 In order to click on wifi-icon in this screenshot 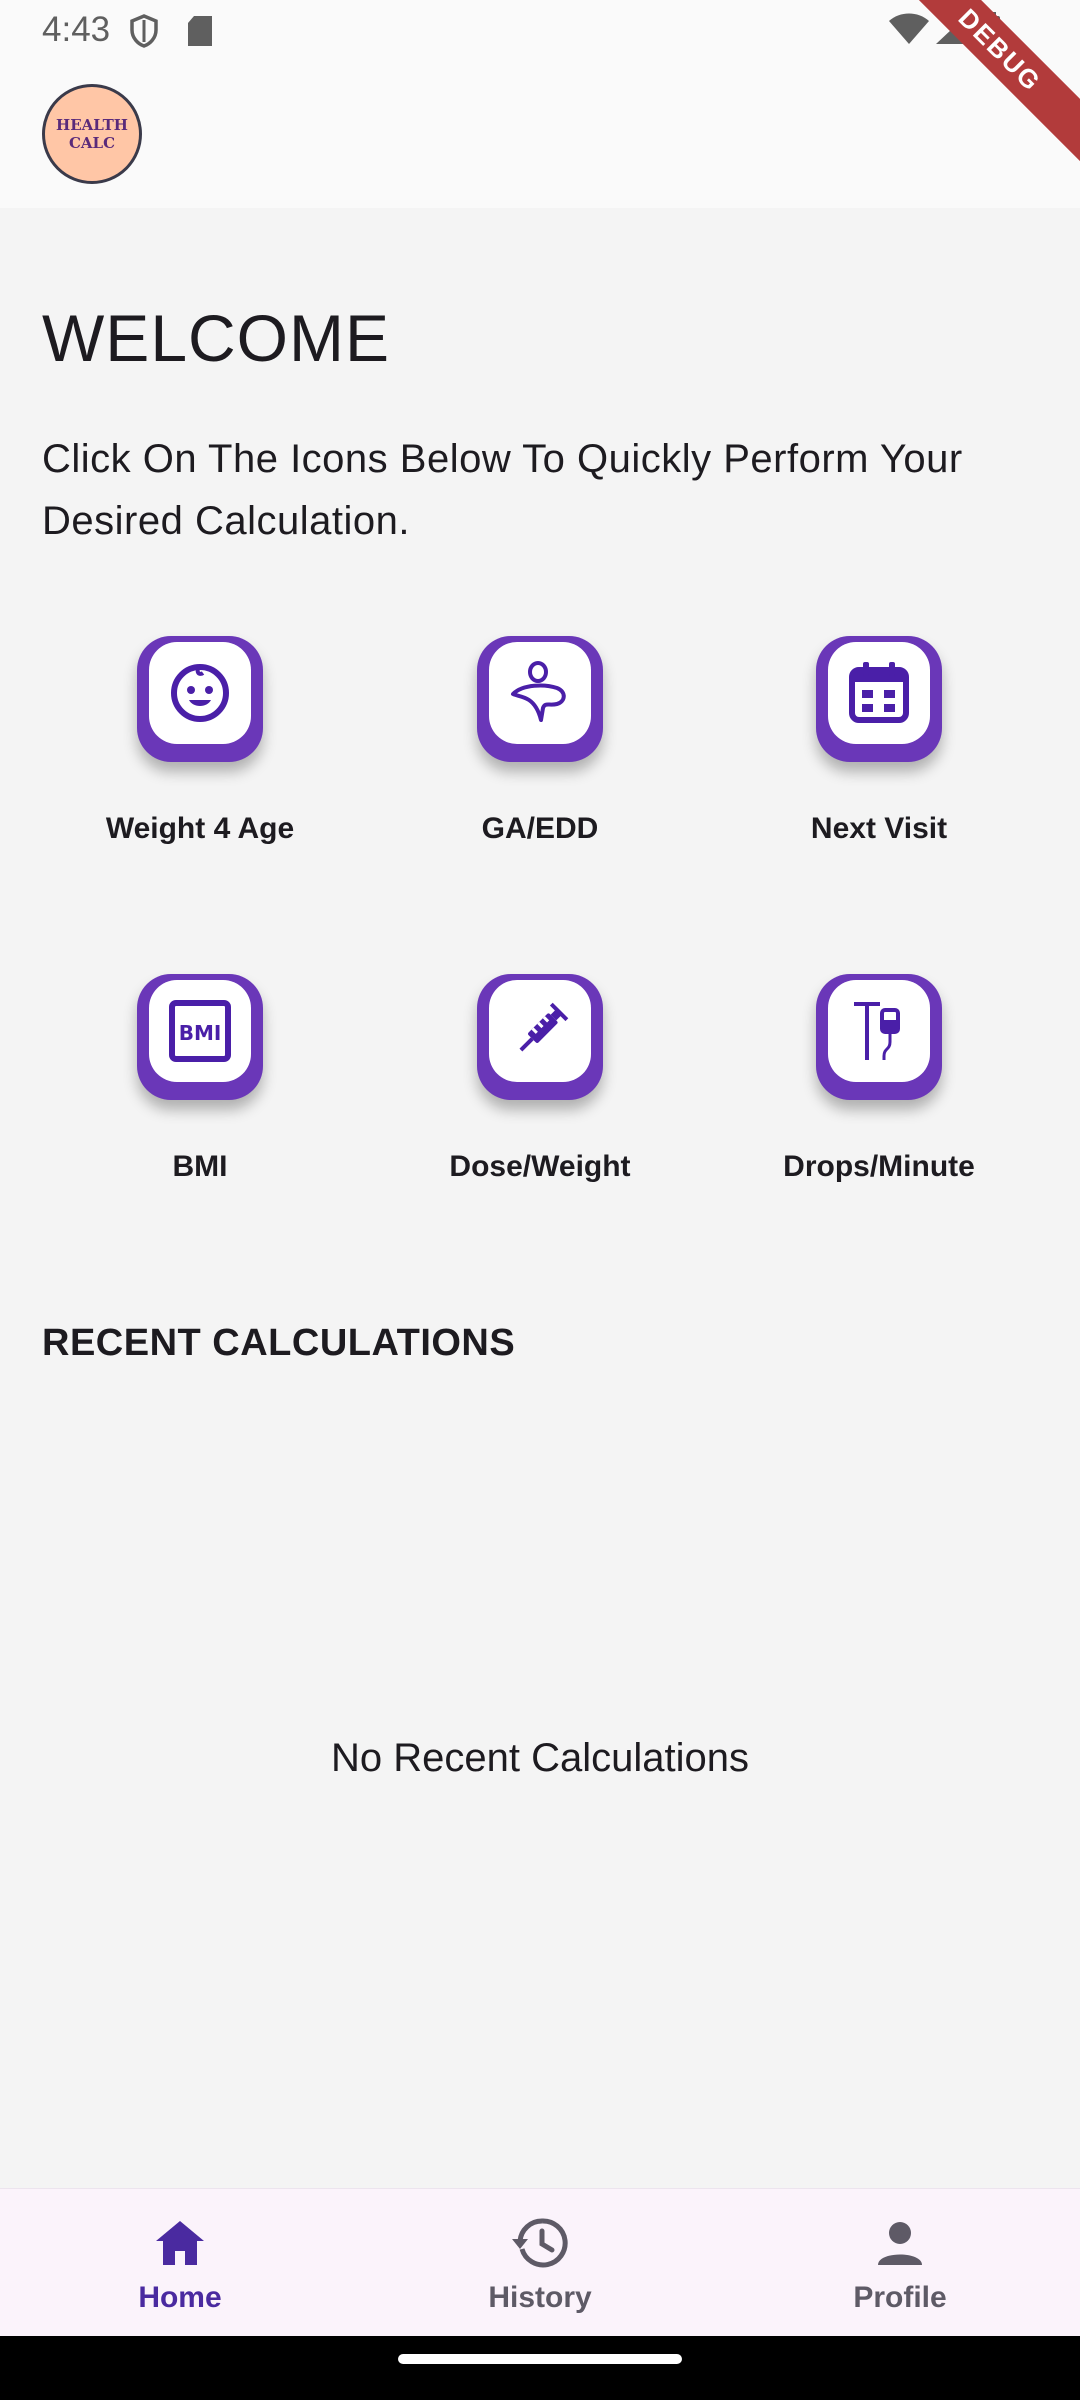, I will do `click(909, 28)`.